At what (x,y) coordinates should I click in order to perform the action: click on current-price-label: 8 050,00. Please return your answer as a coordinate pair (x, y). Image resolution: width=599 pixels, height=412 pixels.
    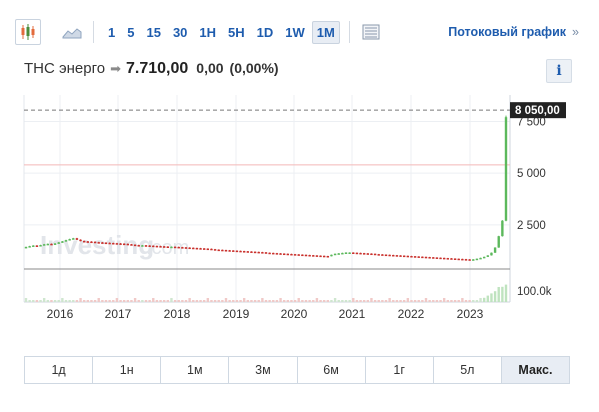
    Looking at the image, I should click on (537, 111).